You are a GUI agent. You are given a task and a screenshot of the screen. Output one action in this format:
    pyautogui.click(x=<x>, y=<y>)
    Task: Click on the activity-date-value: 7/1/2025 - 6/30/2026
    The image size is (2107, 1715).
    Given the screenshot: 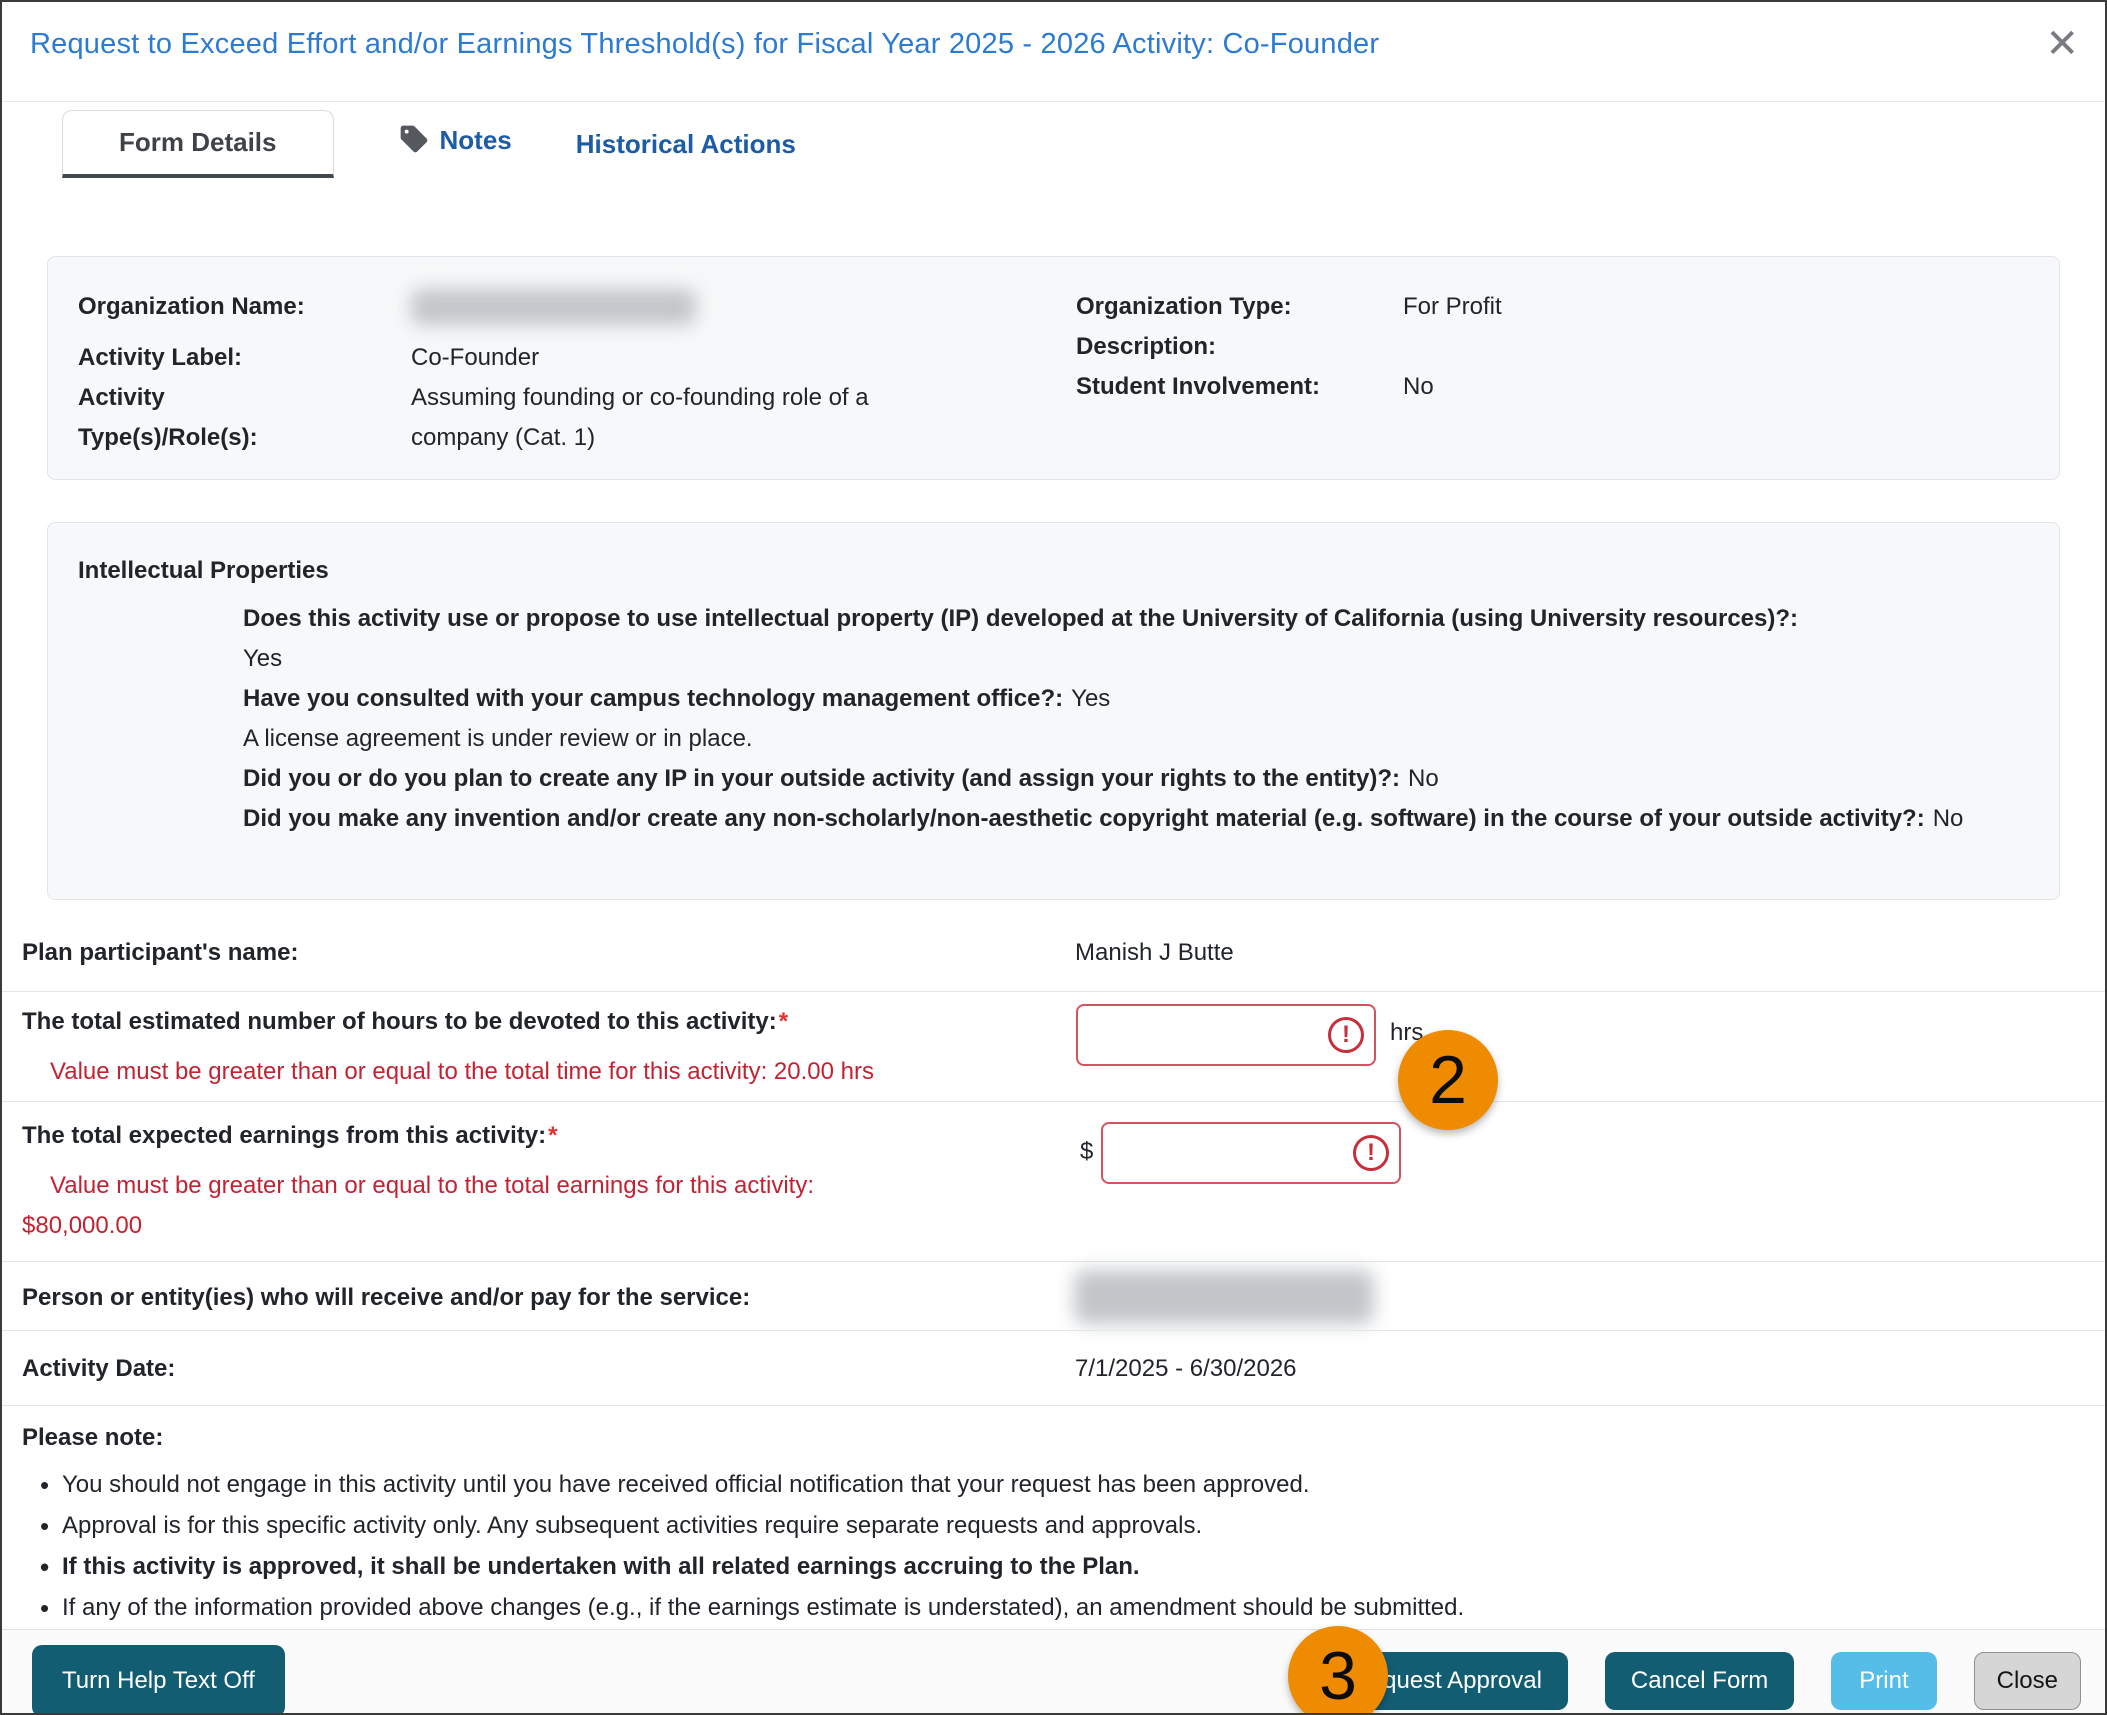 What is the action you would take?
    pyautogui.click(x=1186, y=1368)
    